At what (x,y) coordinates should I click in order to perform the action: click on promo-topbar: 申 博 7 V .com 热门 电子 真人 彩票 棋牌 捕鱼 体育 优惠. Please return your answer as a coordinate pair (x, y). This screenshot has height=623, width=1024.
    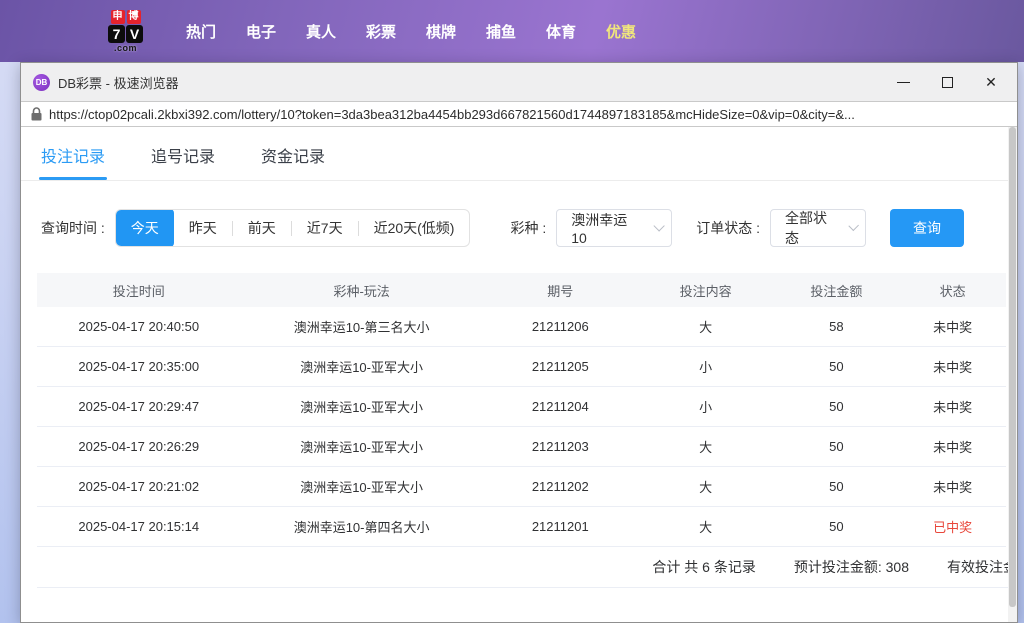
    Looking at the image, I should click on (512, 31).